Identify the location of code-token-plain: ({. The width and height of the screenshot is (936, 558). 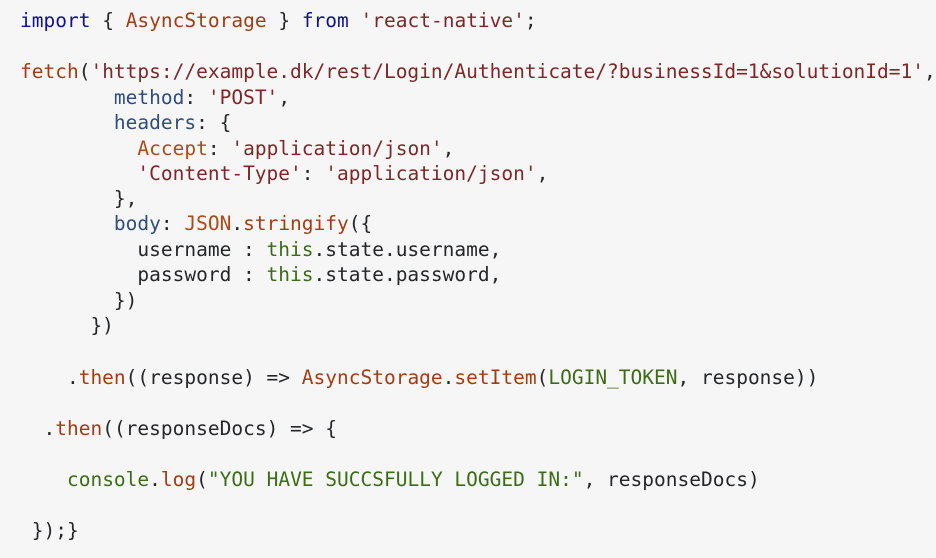
(360, 223).